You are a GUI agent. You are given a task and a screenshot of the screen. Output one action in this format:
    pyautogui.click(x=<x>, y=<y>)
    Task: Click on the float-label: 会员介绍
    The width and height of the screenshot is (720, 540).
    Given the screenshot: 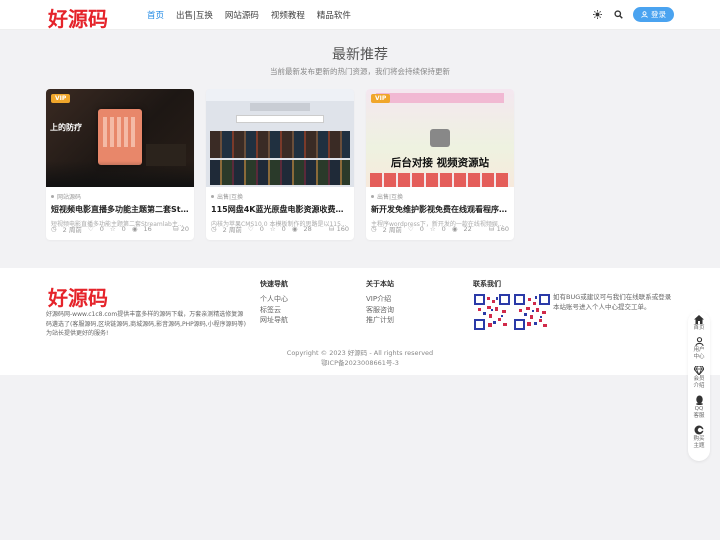 What is the action you would take?
    pyautogui.click(x=699, y=382)
    